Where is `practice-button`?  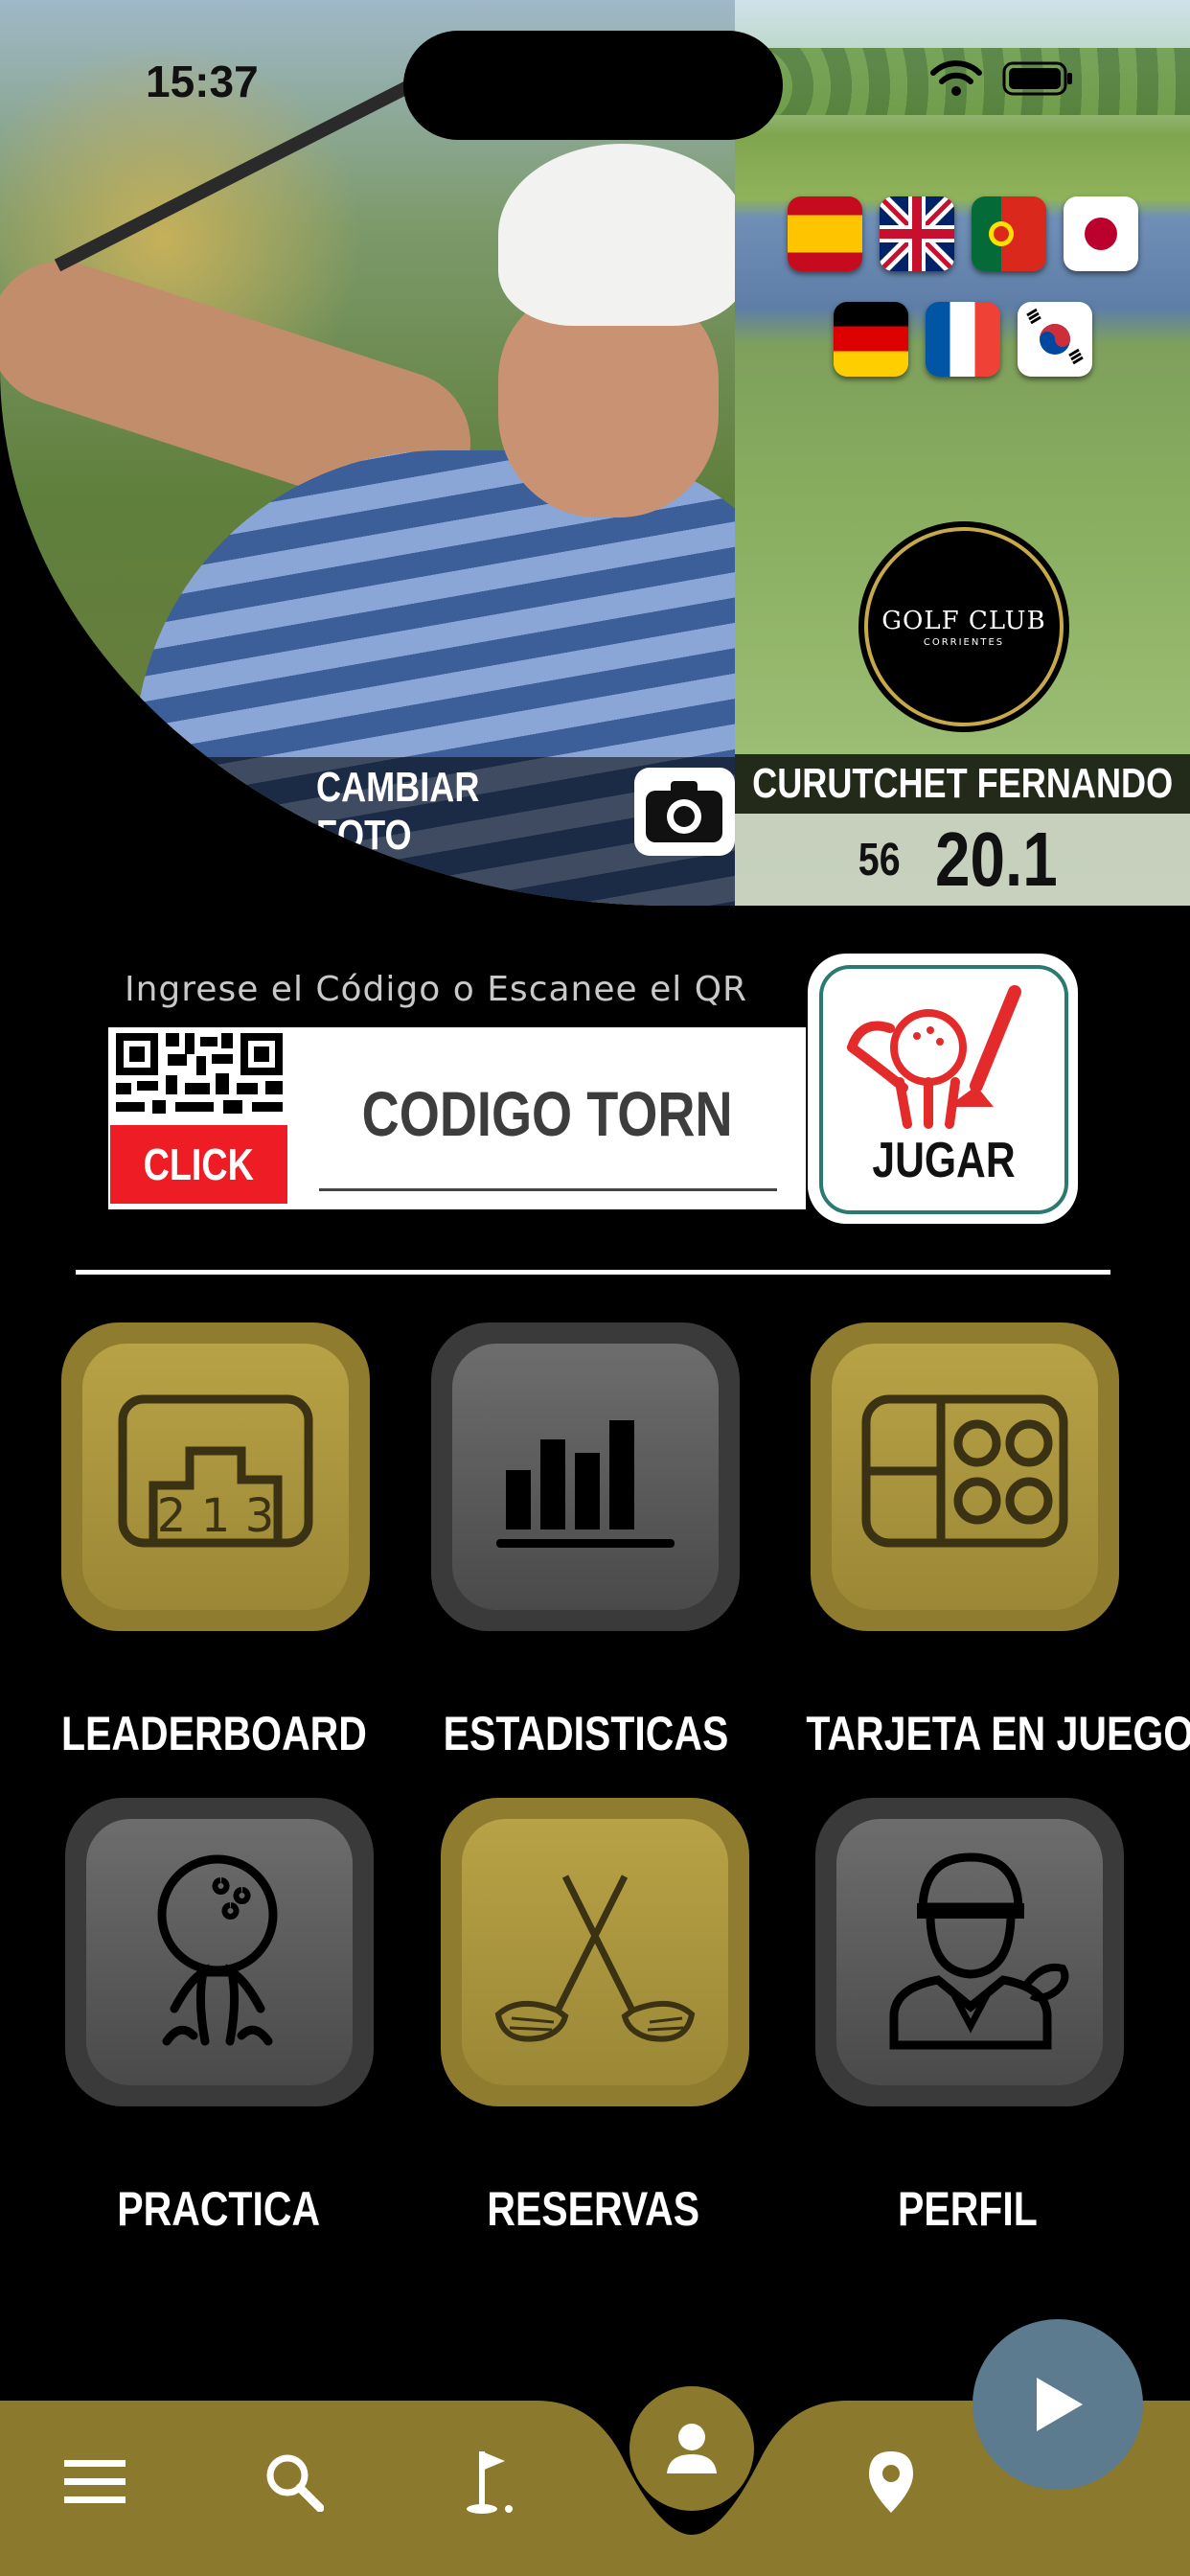
practice-button is located at coordinates (220, 1952).